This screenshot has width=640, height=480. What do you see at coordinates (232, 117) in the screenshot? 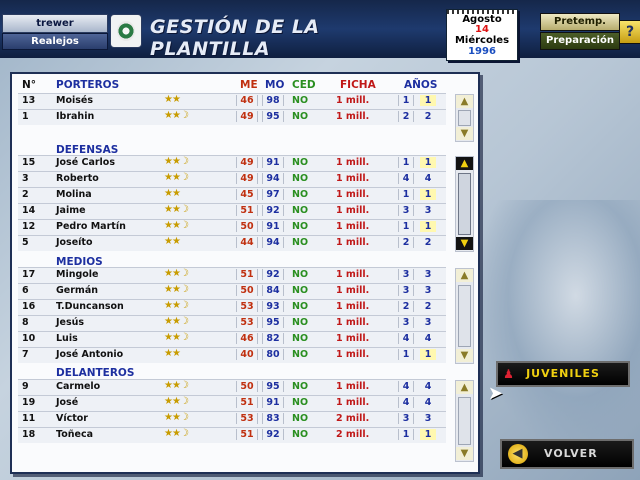
I see `player-row: 1 Ibrahin ★★☽ 49 95 NO 1 mill. 2 2` at bounding box center [232, 117].